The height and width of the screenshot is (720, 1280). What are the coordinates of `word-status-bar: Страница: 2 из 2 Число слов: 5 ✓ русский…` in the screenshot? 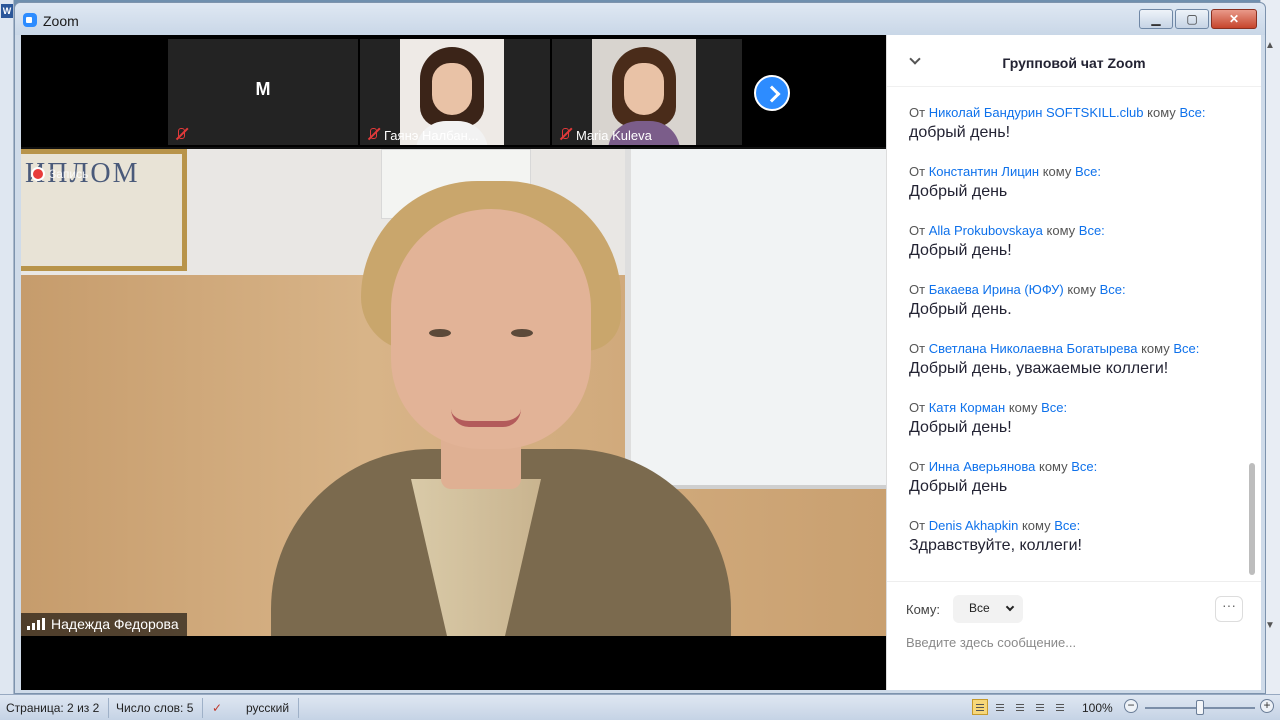 It's located at (640, 707).